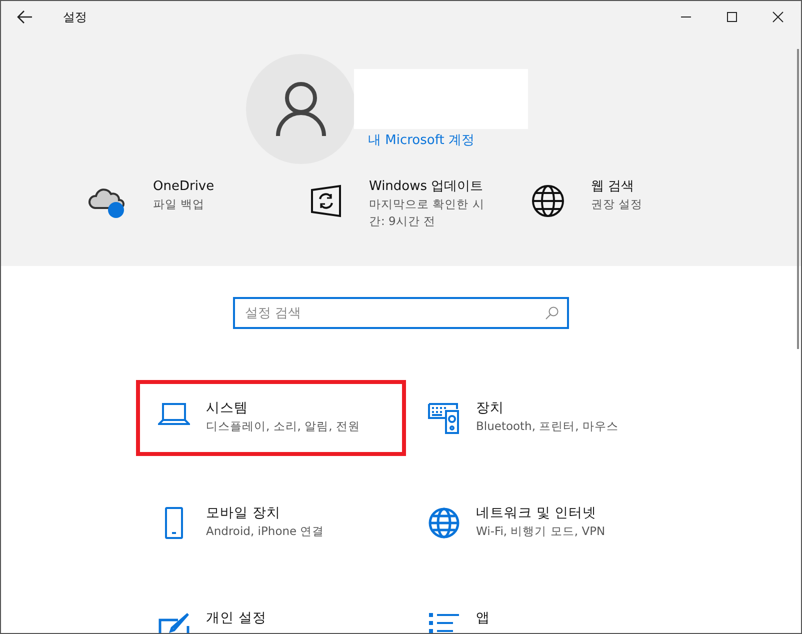  What do you see at coordinates (427, 213) in the screenshot?
I see `quick-link-subtitle: 마지막으로 확인한 시간: 9시간 전` at bounding box center [427, 213].